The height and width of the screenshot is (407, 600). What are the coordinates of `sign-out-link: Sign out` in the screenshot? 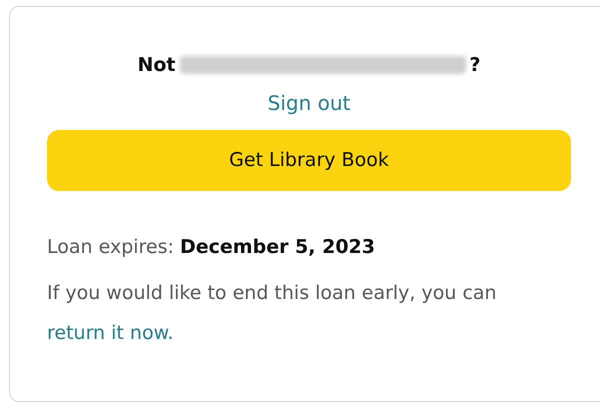 It's located at (309, 103).